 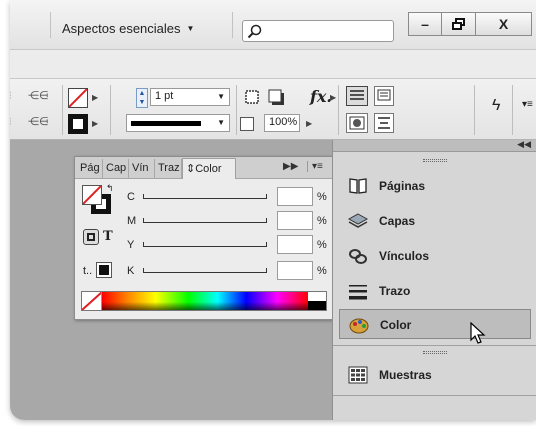 I want to click on dock-item-paginas: Páginas, so click(x=435, y=186).